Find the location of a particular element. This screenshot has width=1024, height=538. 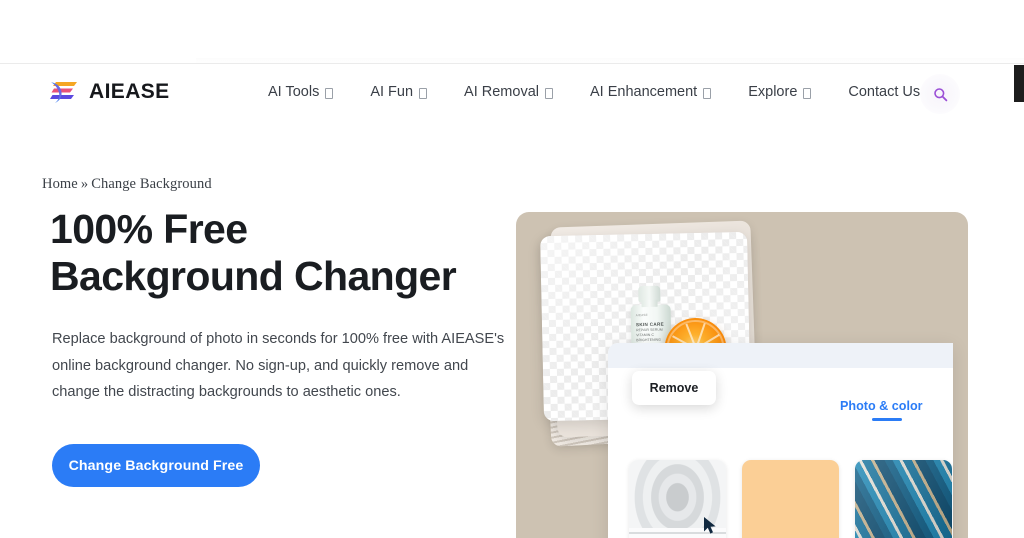

breadcrumb: Home» Change Background is located at coordinates (127, 184).